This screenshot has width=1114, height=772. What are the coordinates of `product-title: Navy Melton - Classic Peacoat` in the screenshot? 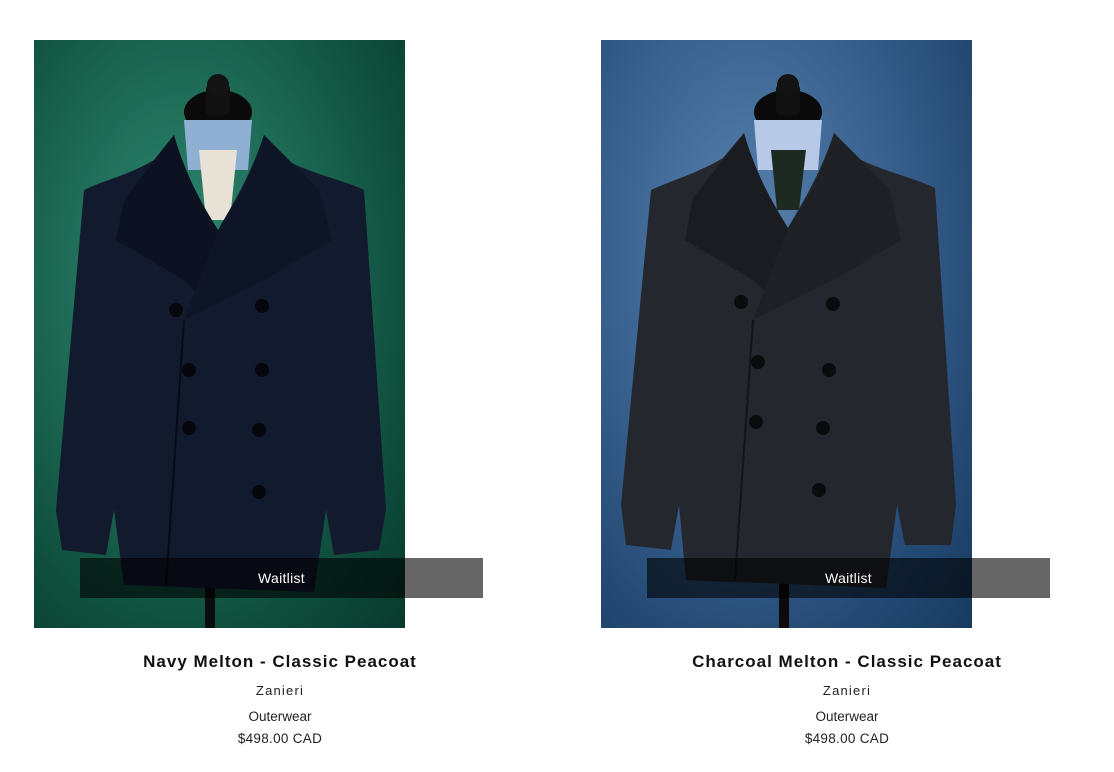 It's located at (280, 662).